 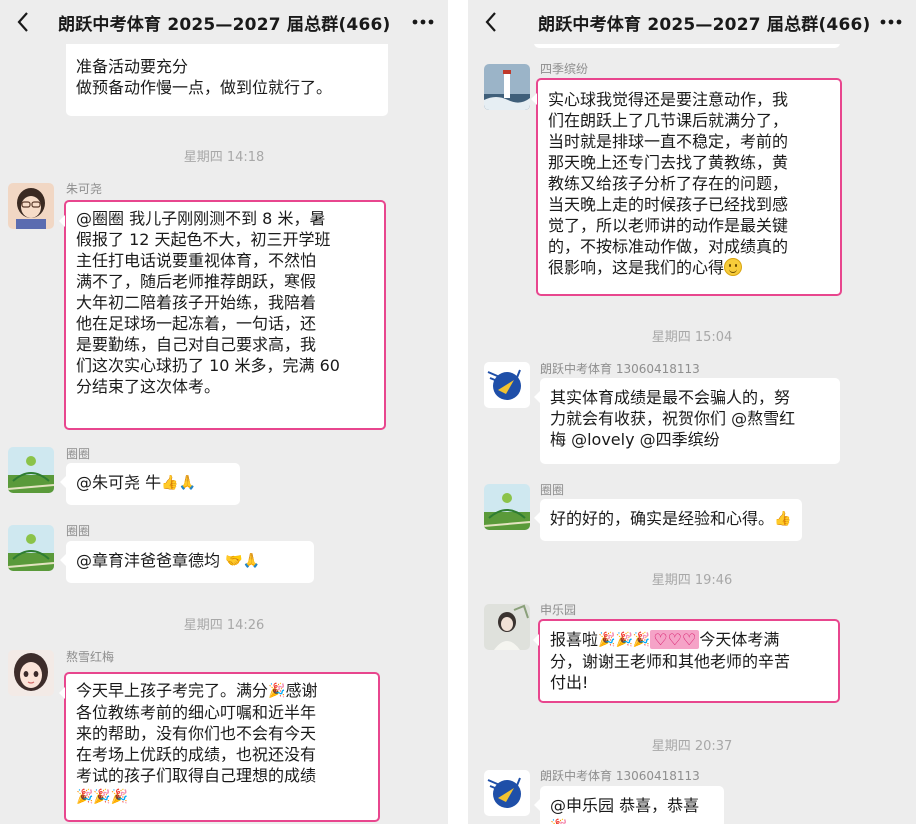 I want to click on message-line: 大年初二陪着孩子开始练，我陪着, so click(x=196, y=302).